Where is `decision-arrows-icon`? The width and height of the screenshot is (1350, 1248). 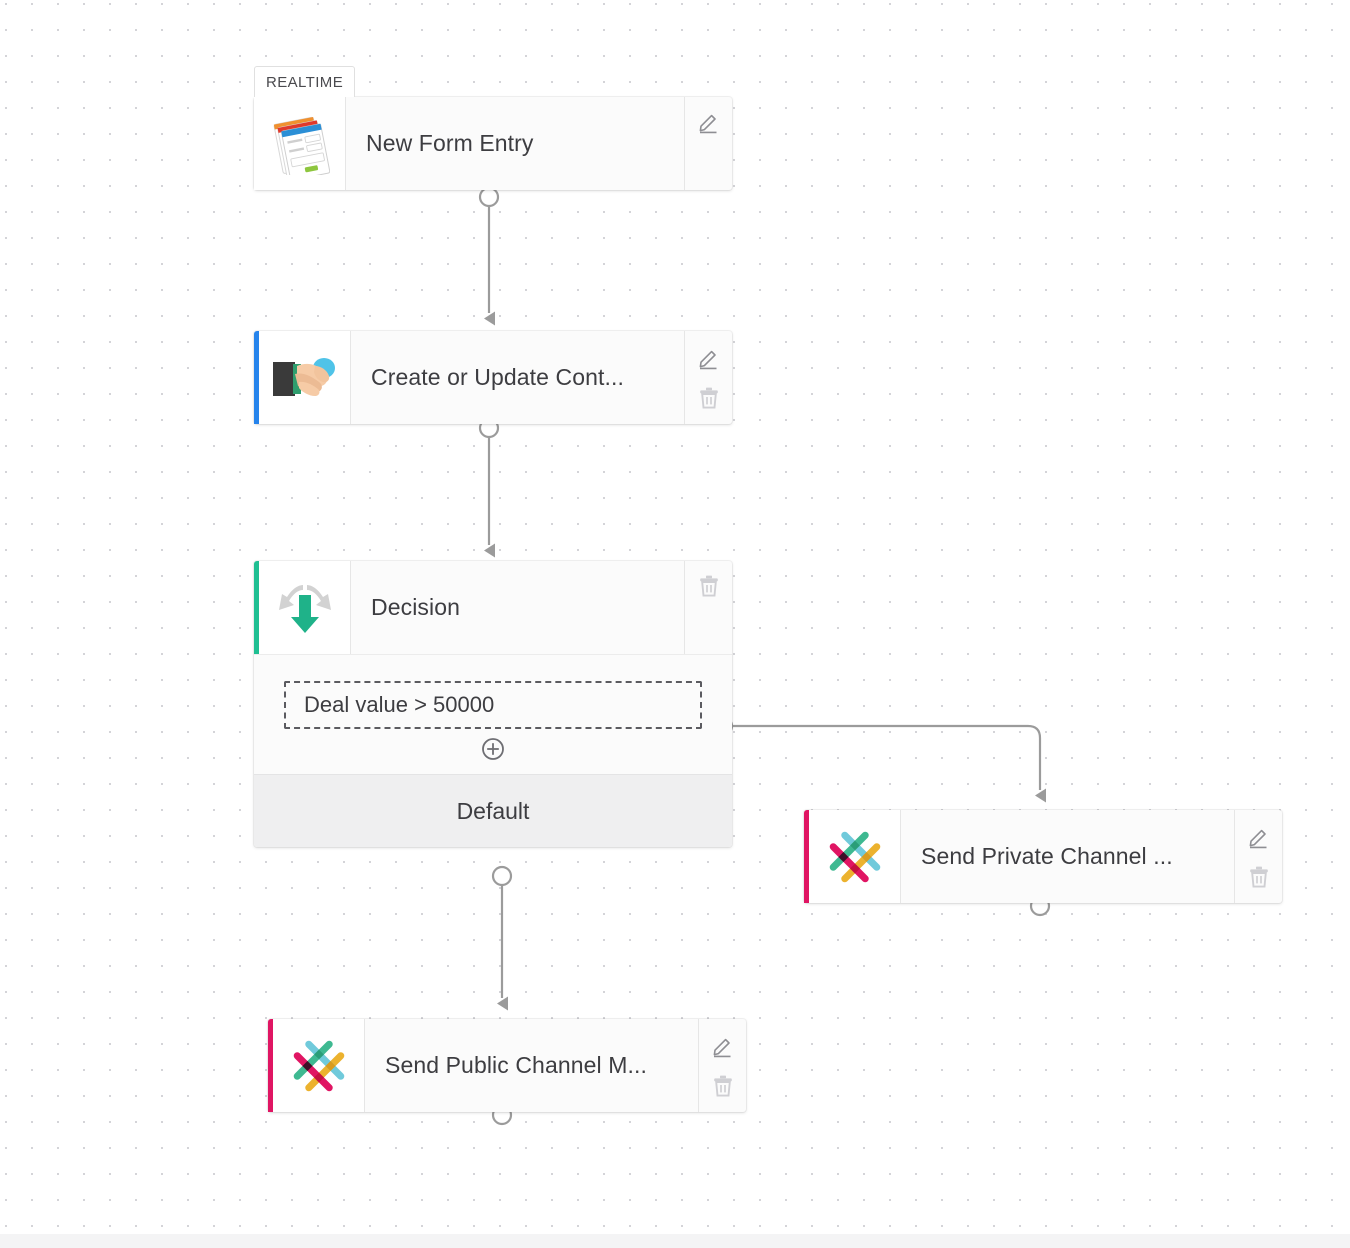
decision-arrows-icon is located at coordinates (304, 608).